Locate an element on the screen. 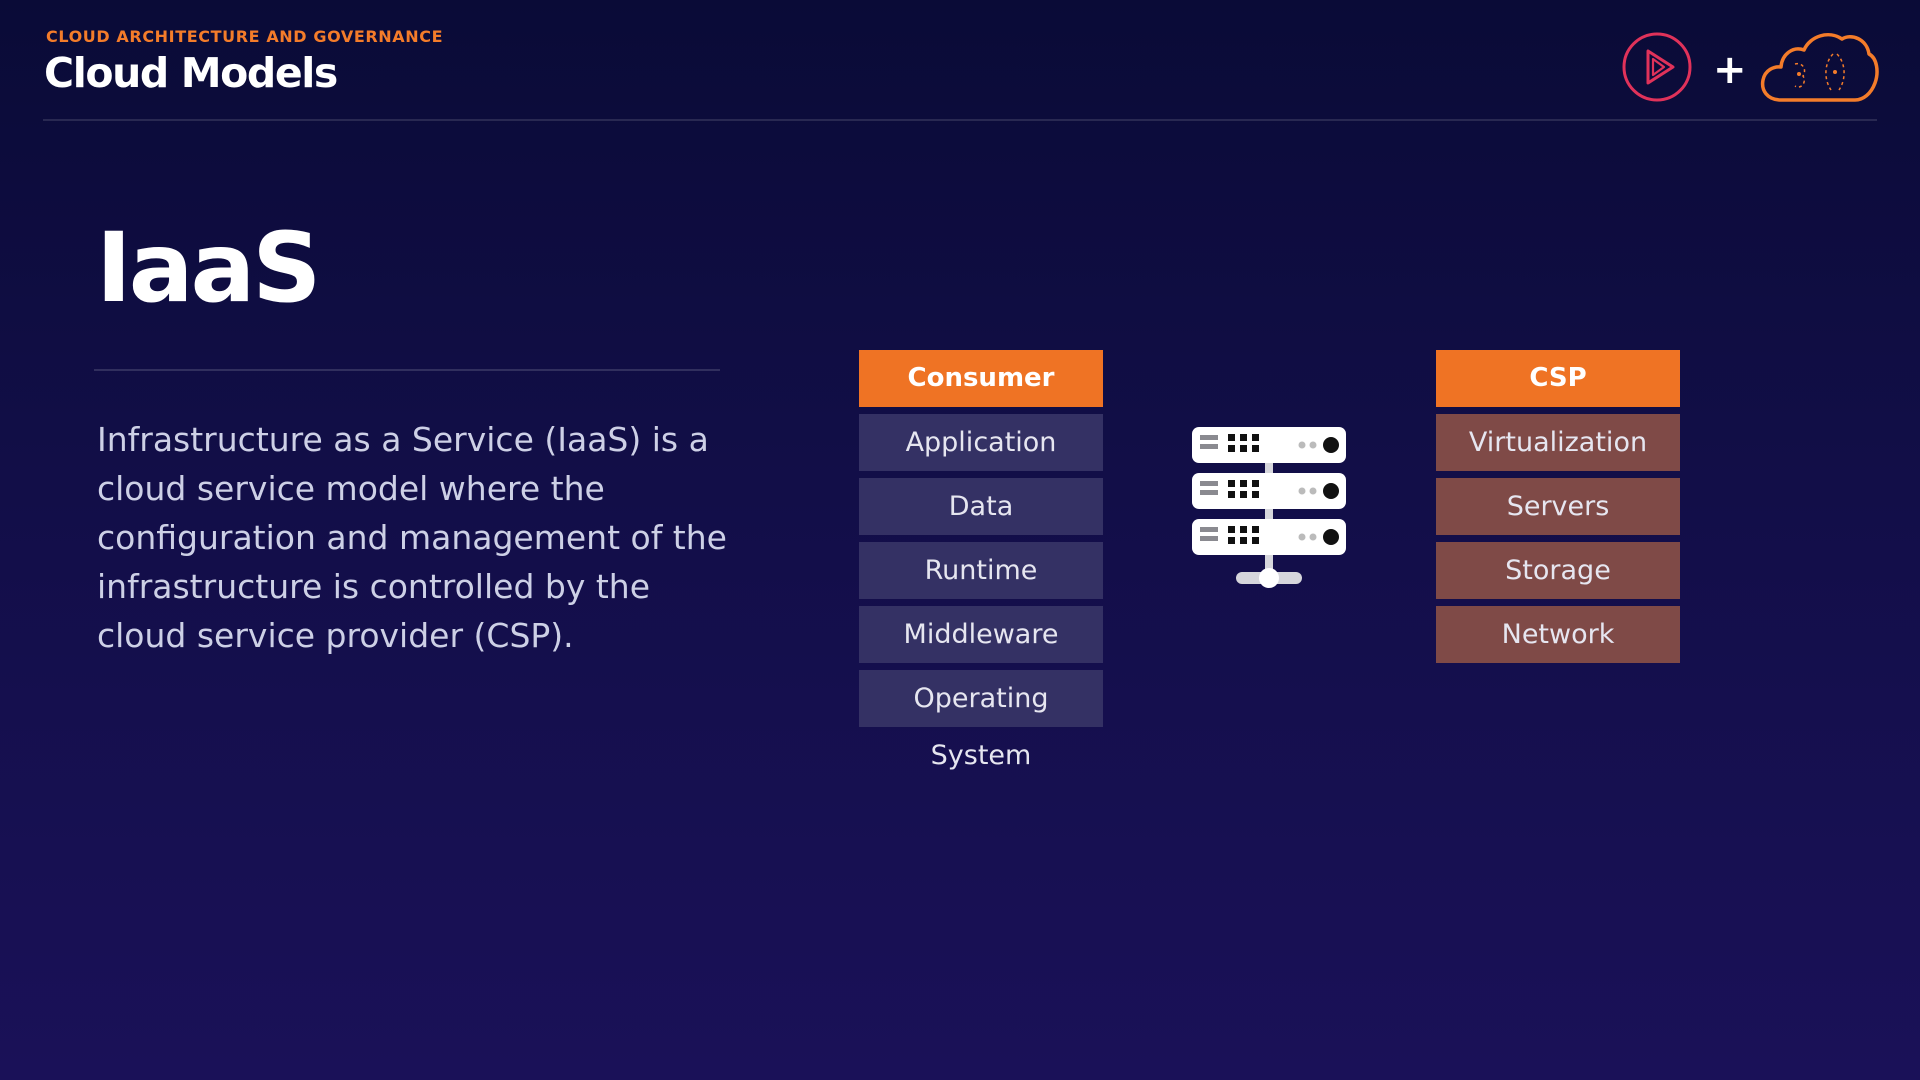  consumer-item-middleware: Middleware is located at coordinates (981, 634).